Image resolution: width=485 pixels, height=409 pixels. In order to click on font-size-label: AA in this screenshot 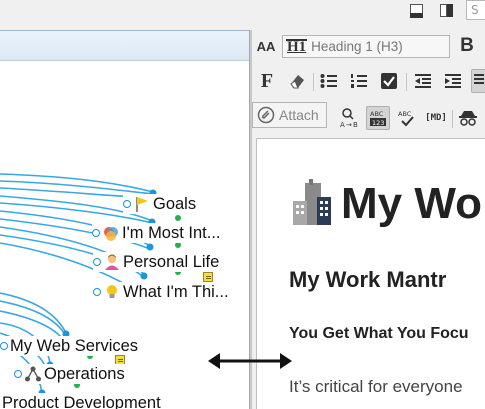, I will do `click(266, 46)`.